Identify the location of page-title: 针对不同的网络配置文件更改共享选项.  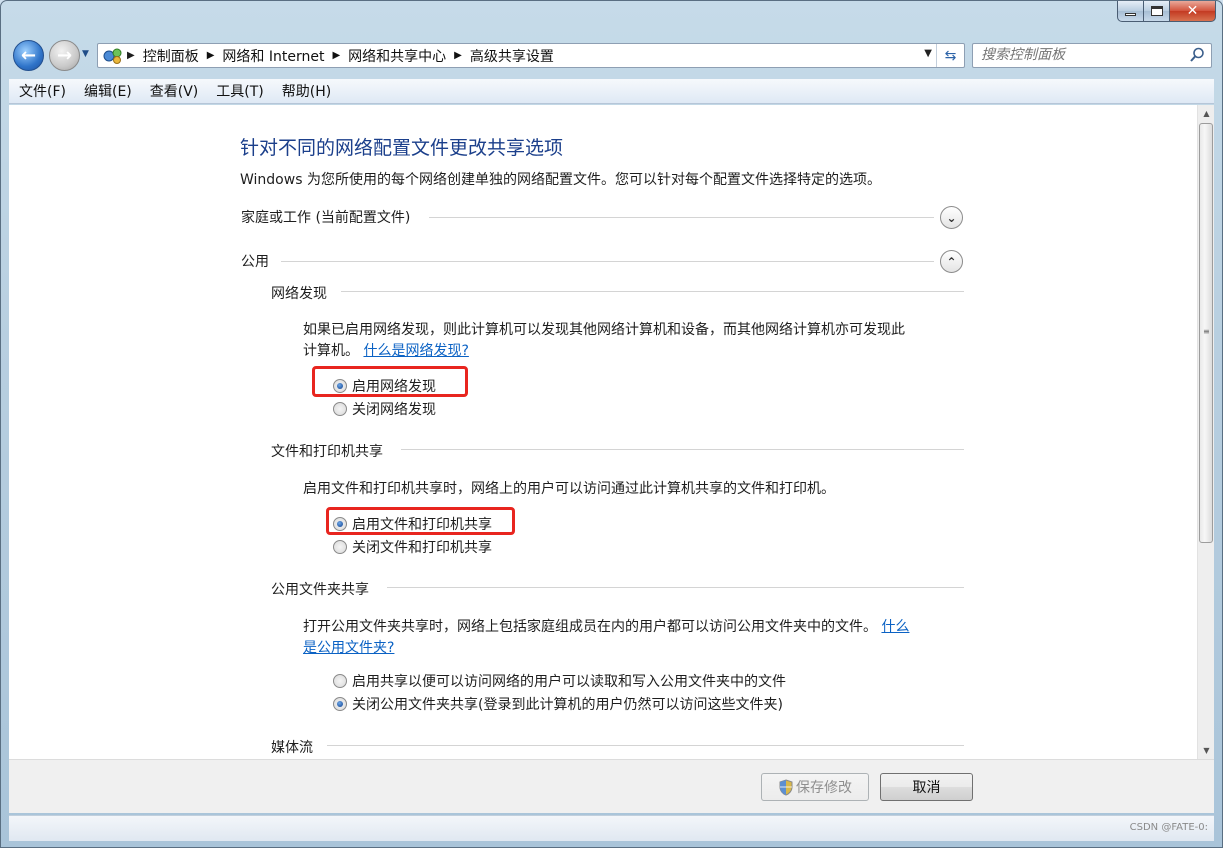
(402, 148).